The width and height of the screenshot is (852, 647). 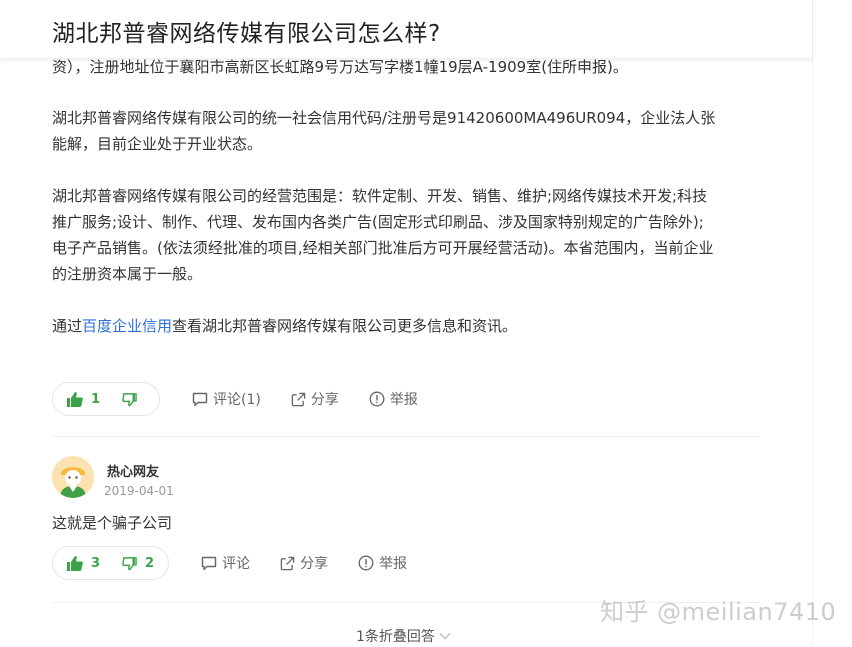 I want to click on reply-author-name: 热心网友, so click(x=133, y=470).